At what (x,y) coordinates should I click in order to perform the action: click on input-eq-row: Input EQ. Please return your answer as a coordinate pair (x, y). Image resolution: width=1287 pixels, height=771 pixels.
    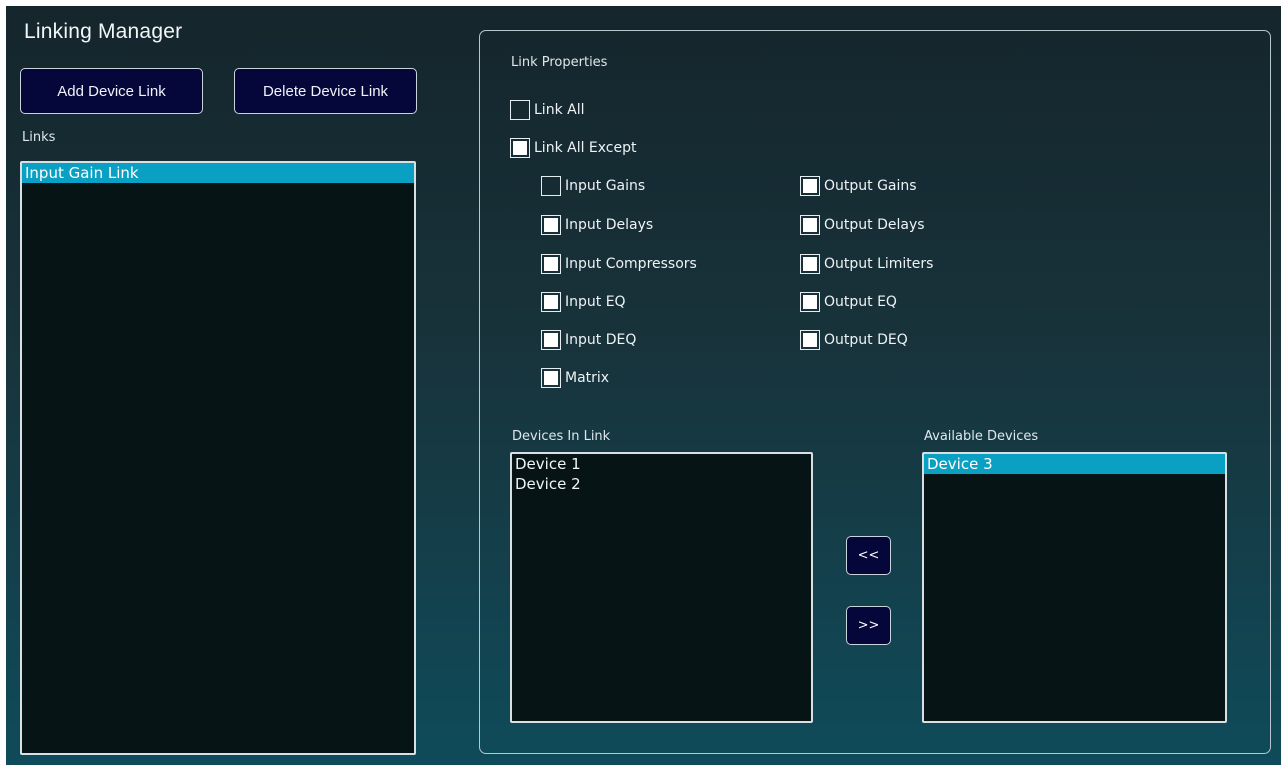
    Looking at the image, I should click on (583, 302).